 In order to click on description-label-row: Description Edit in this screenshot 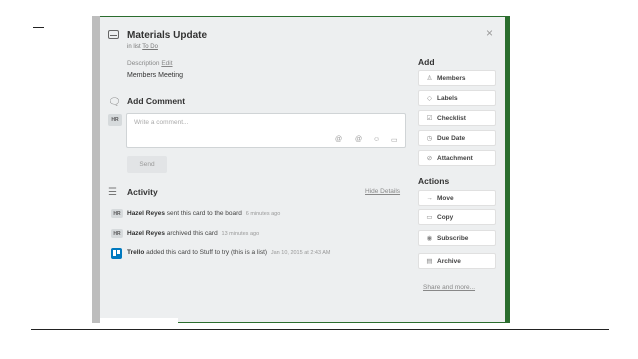, I will do `click(150, 63)`.